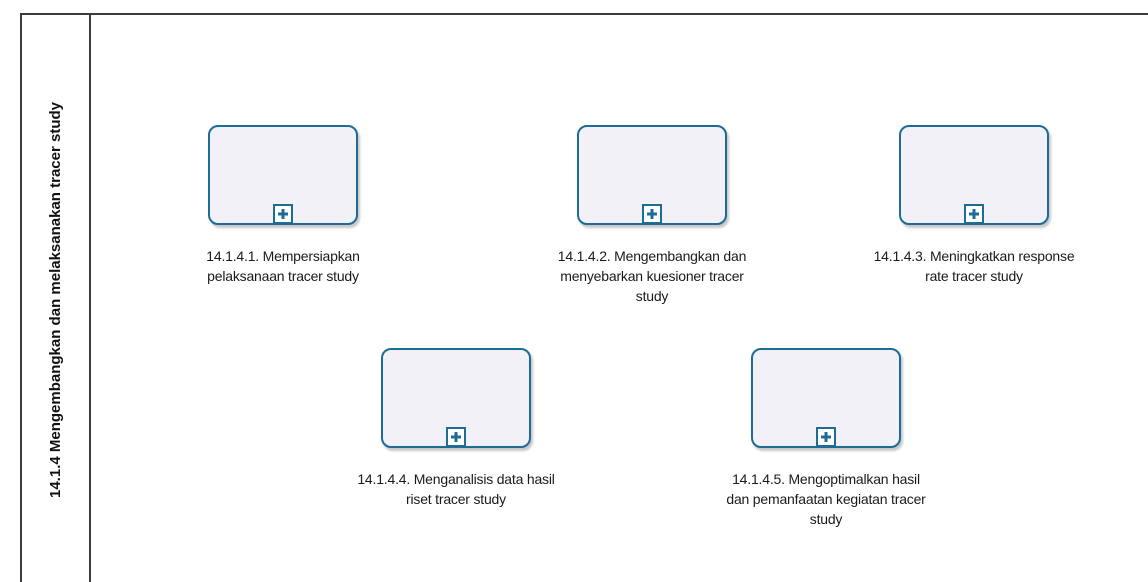  What do you see at coordinates (974, 276) in the screenshot?
I see `task-3-label-line-2: rate tracer study` at bounding box center [974, 276].